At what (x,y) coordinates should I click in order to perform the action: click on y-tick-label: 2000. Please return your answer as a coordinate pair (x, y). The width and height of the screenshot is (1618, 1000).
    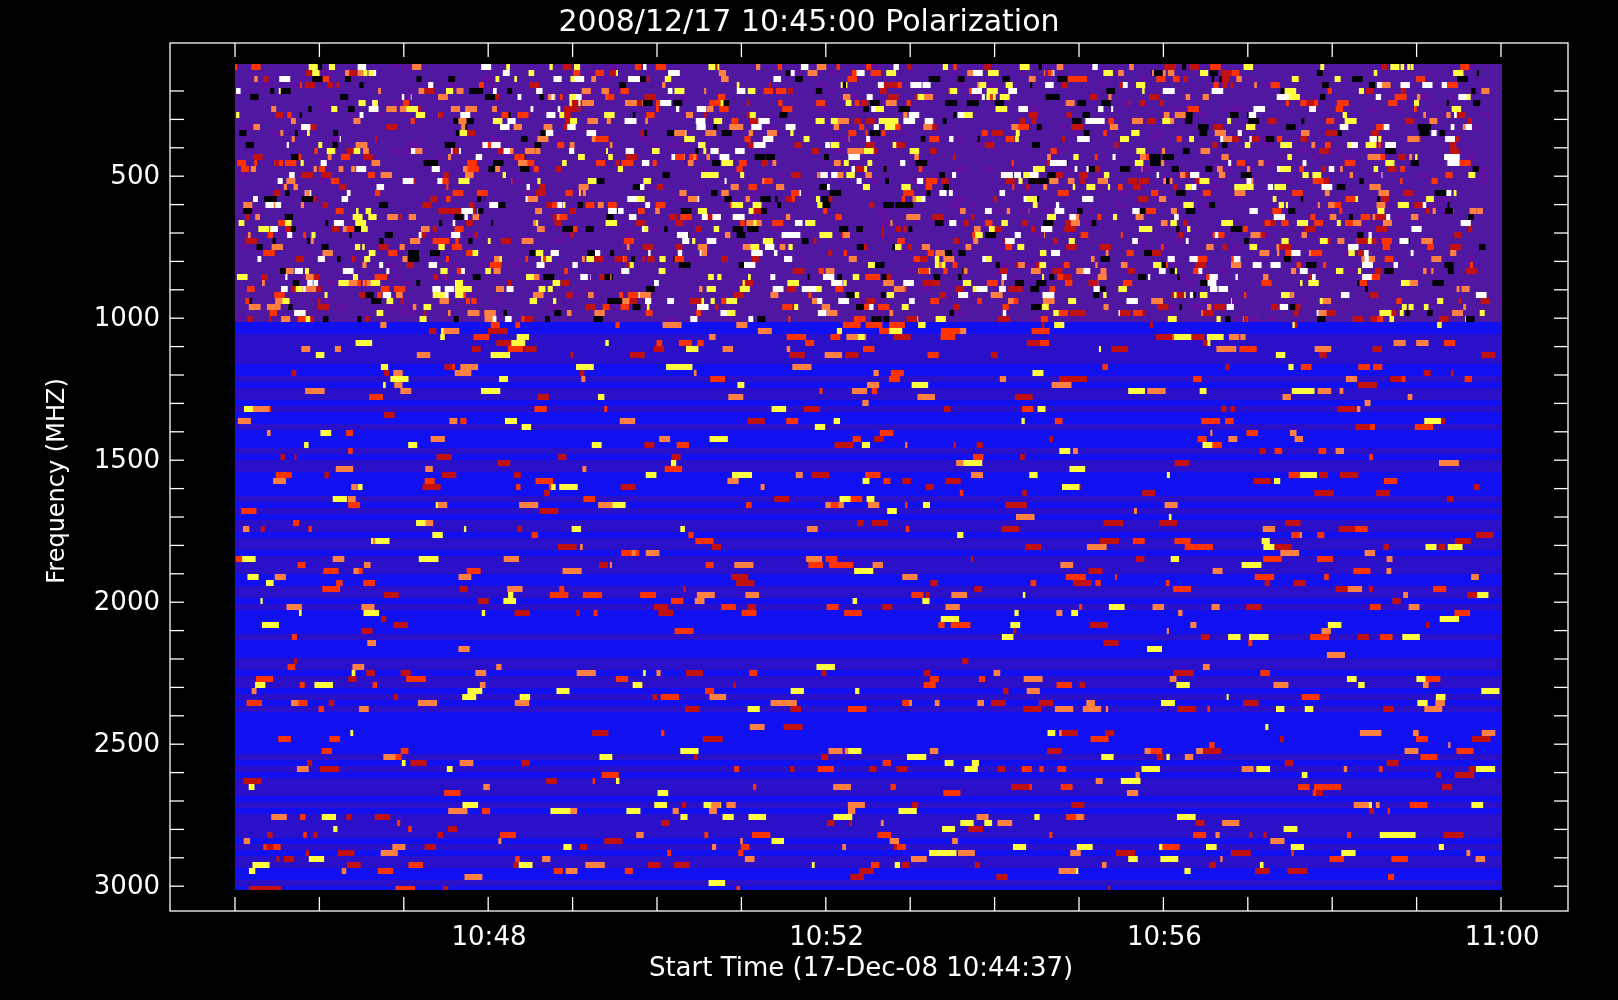
    Looking at the image, I should click on (126, 601).